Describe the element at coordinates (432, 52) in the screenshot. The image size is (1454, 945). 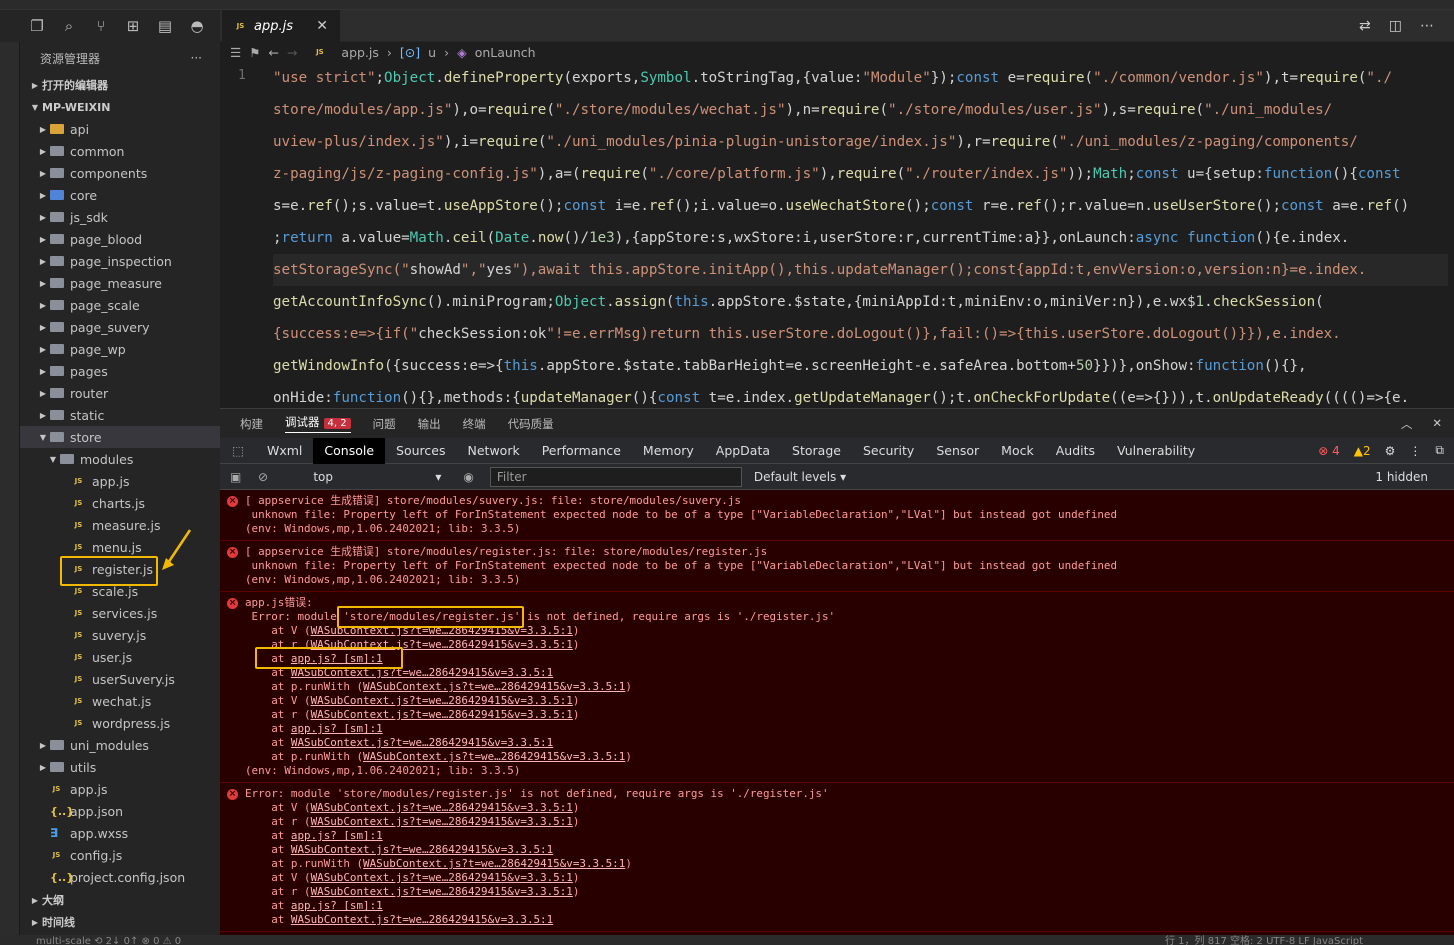
I see `breadcrumb-symbol: u` at that location.